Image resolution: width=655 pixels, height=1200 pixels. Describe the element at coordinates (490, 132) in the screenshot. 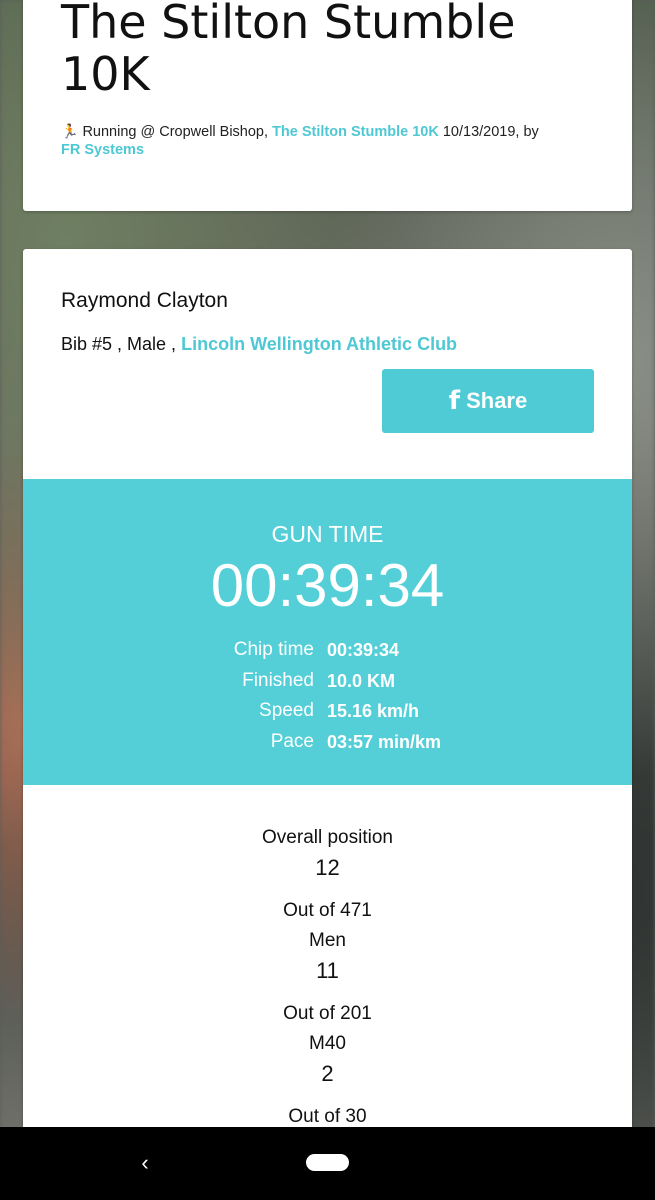

I see `event-date: 10/13/2019, by` at that location.